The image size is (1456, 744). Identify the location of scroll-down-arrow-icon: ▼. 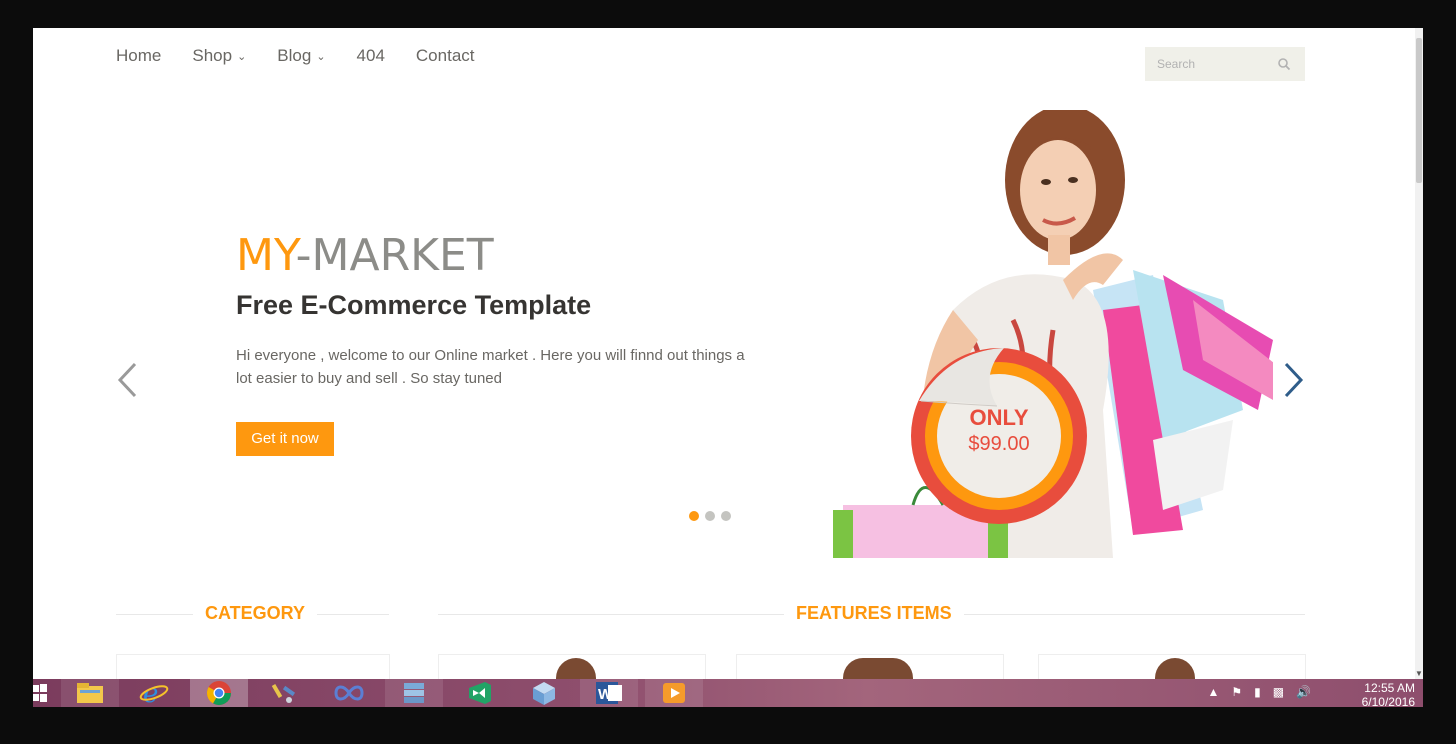
(1419, 674).